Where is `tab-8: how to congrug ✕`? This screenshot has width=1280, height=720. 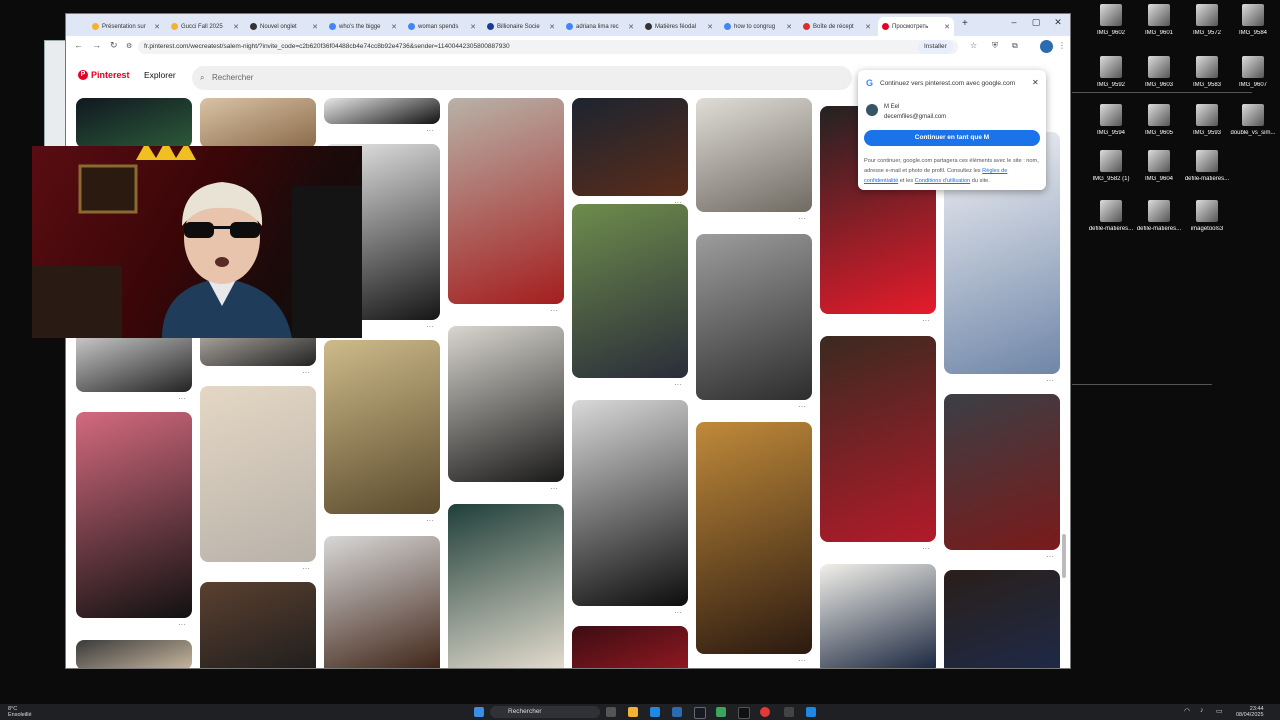 tab-8: how to congrug ✕ is located at coordinates (758, 26).